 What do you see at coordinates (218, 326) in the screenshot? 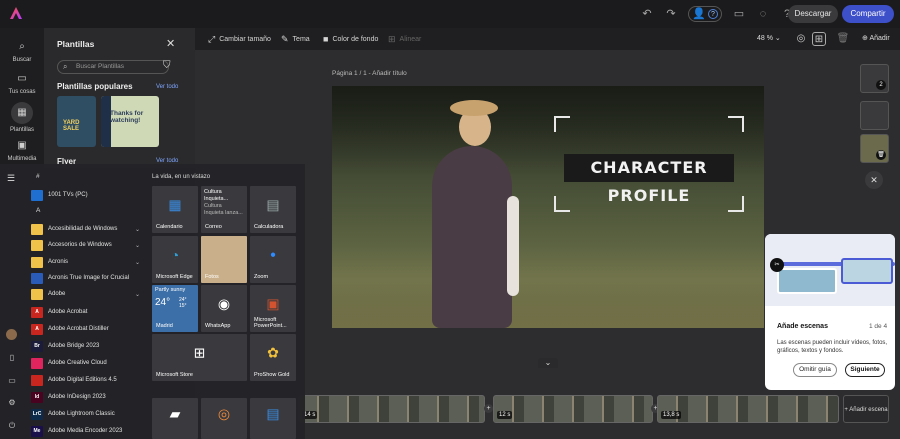
I see `tile-label: WhatsApp` at bounding box center [218, 326].